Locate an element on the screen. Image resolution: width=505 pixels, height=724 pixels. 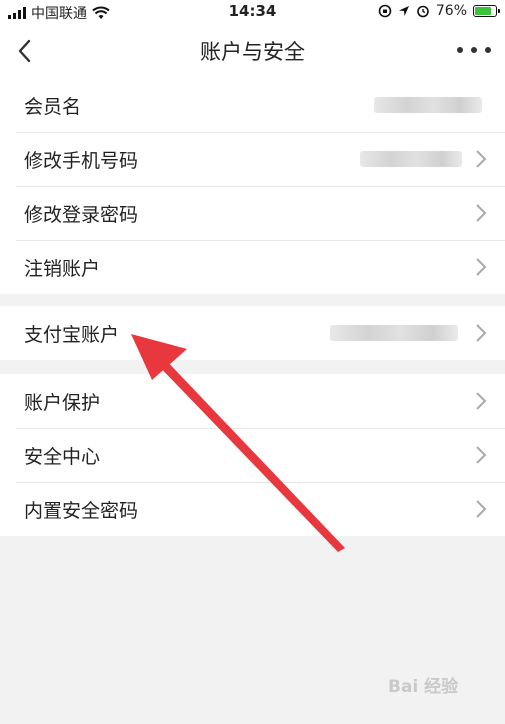
security-center-row: 安全中心 is located at coordinates (252, 455).